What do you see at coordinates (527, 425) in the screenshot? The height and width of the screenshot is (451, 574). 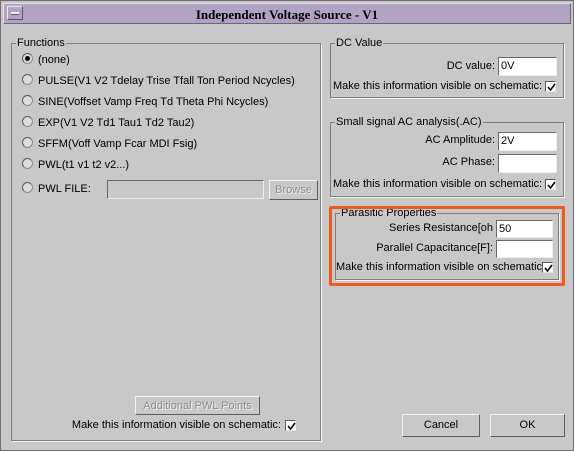 I see `ok-button: OK` at bounding box center [527, 425].